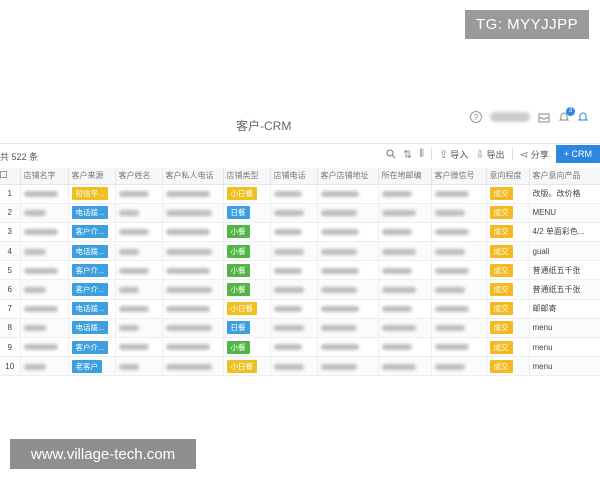  Describe the element at coordinates (564, 194) in the screenshot. I see `product-cell: 改版。改价格` at that location.